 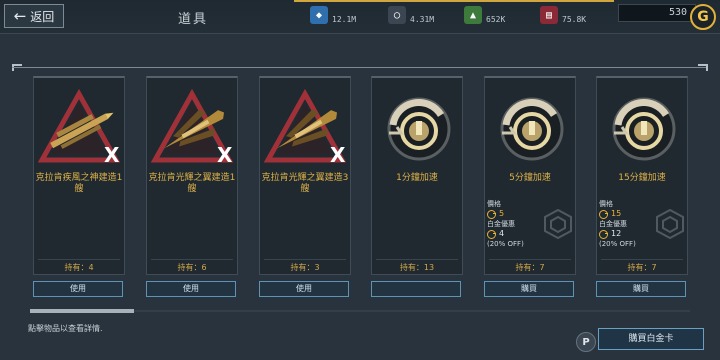 I want to click on resource-crystal: ◆ 12.1M, so click(x=333, y=15).